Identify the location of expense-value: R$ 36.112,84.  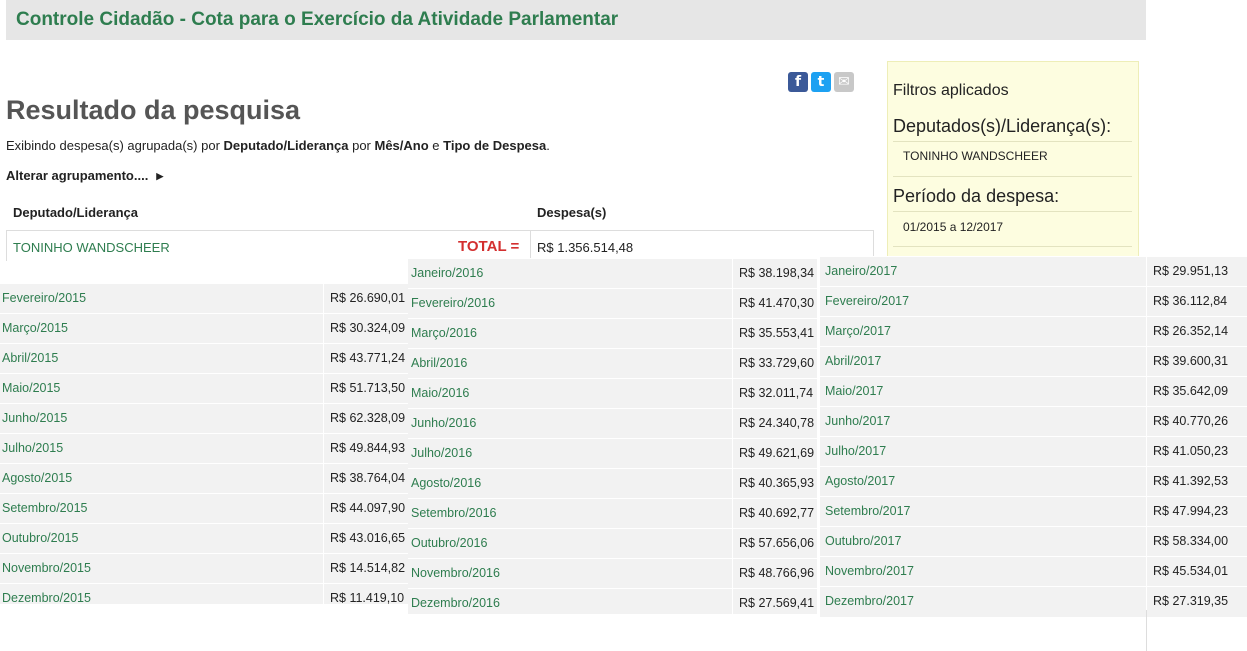
(1190, 301).